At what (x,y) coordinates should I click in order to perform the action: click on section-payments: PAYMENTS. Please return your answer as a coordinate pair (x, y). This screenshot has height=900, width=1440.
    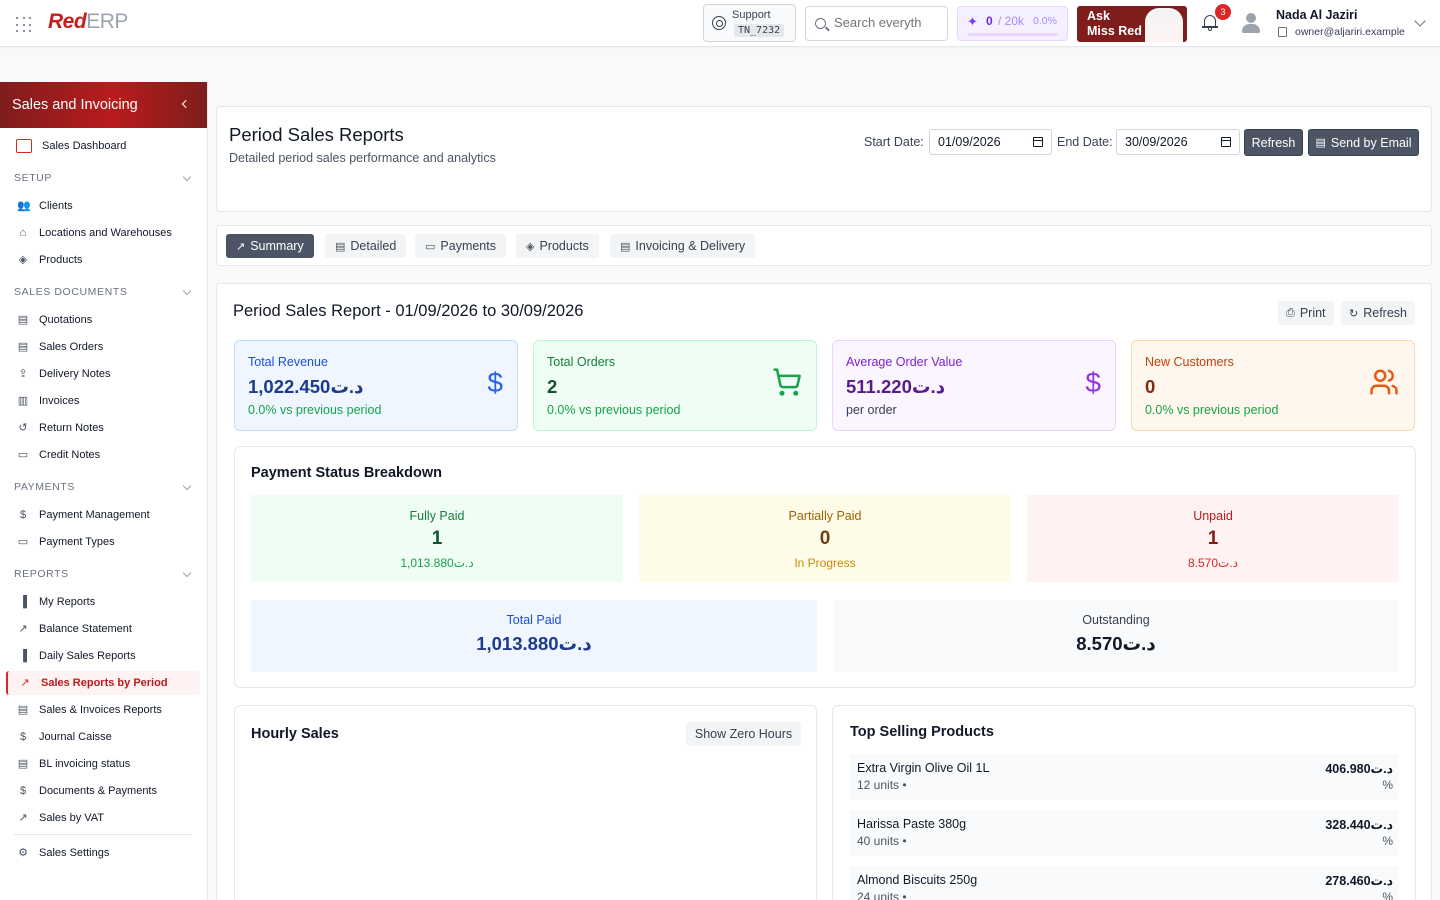
    Looking at the image, I should click on (103, 488).